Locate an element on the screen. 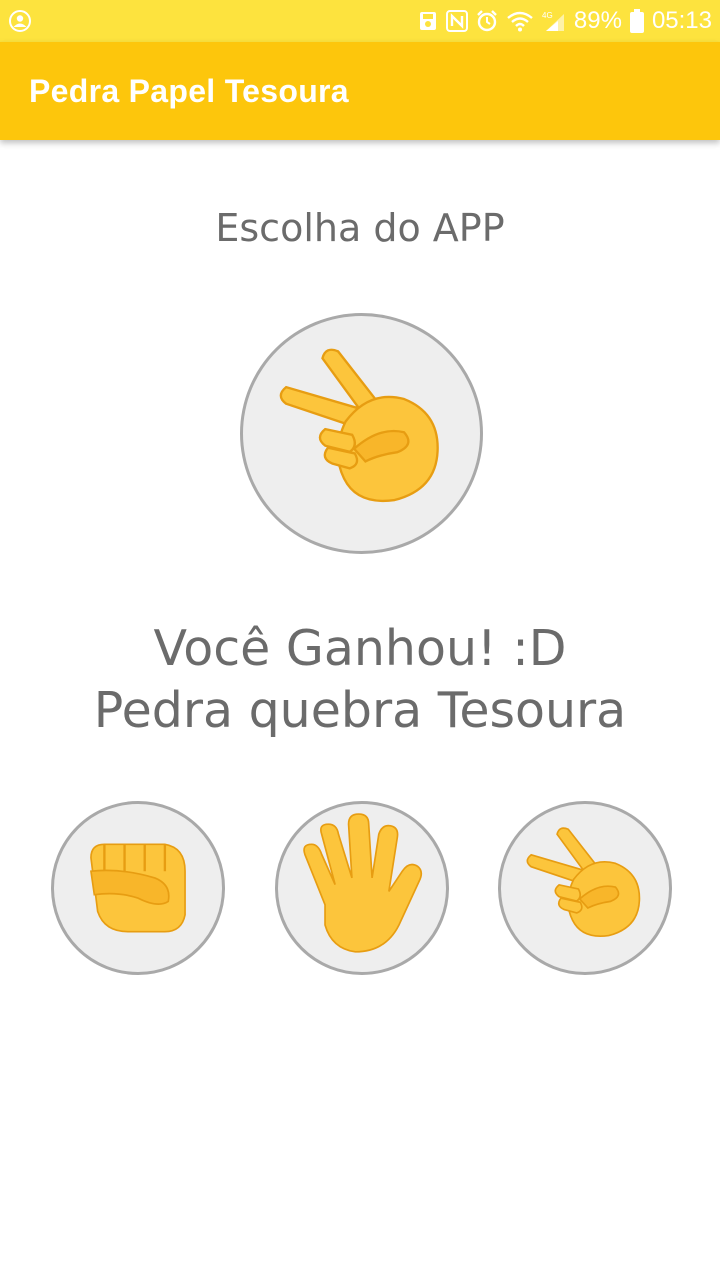  account-notification-icon is located at coordinates (20, 21).